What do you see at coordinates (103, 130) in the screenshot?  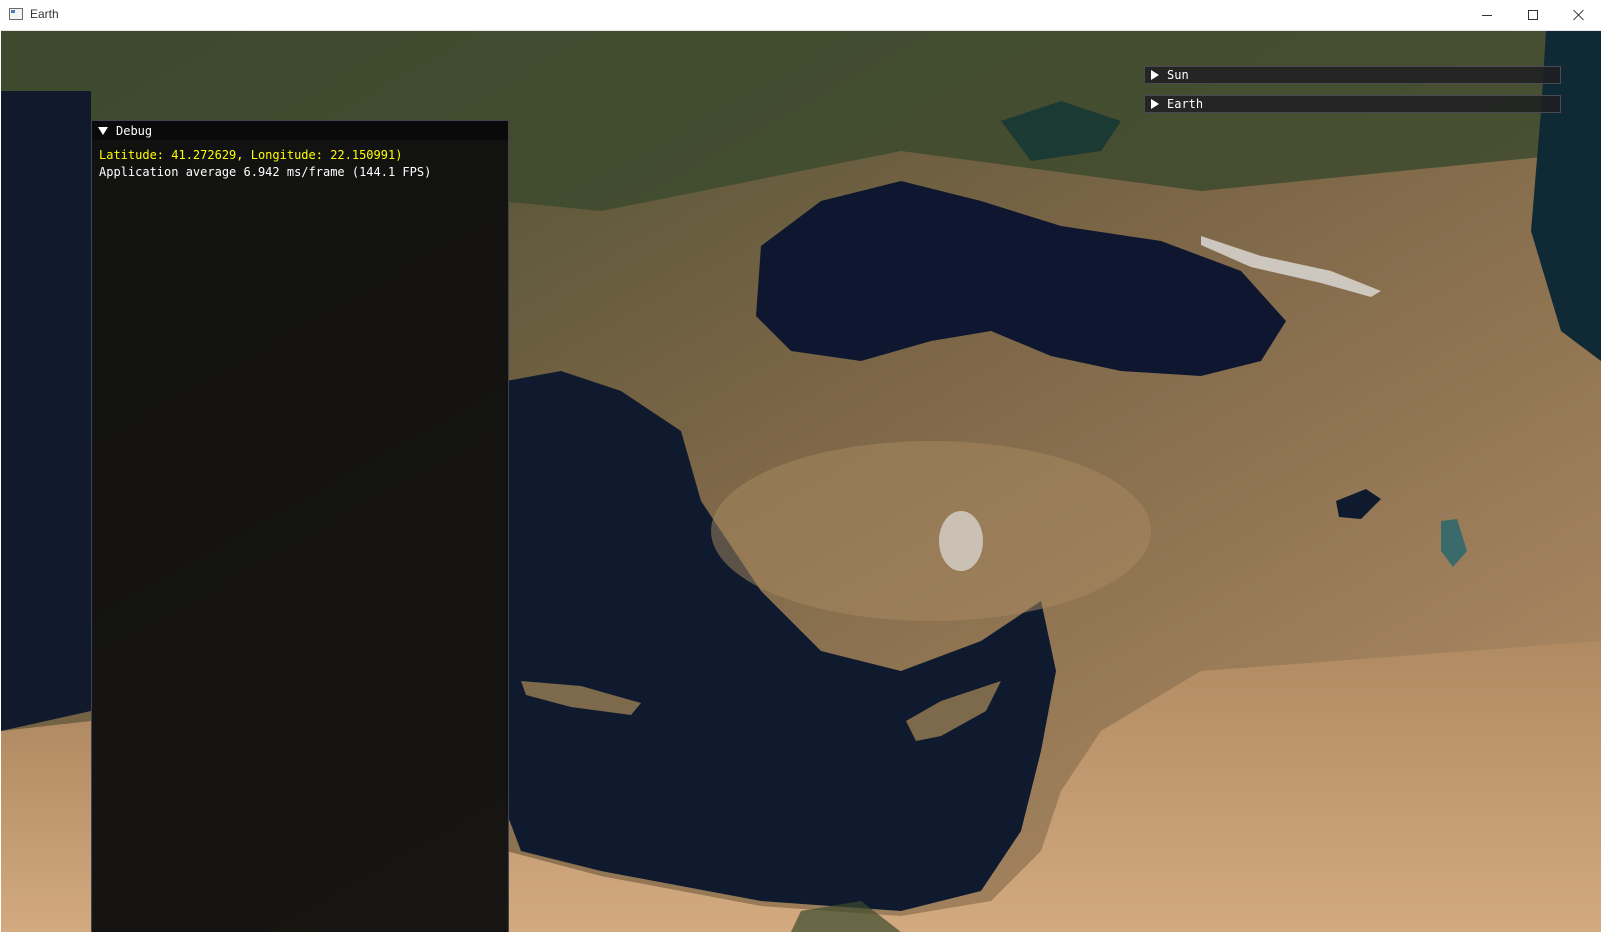 I see `collapse-arrow-icon` at bounding box center [103, 130].